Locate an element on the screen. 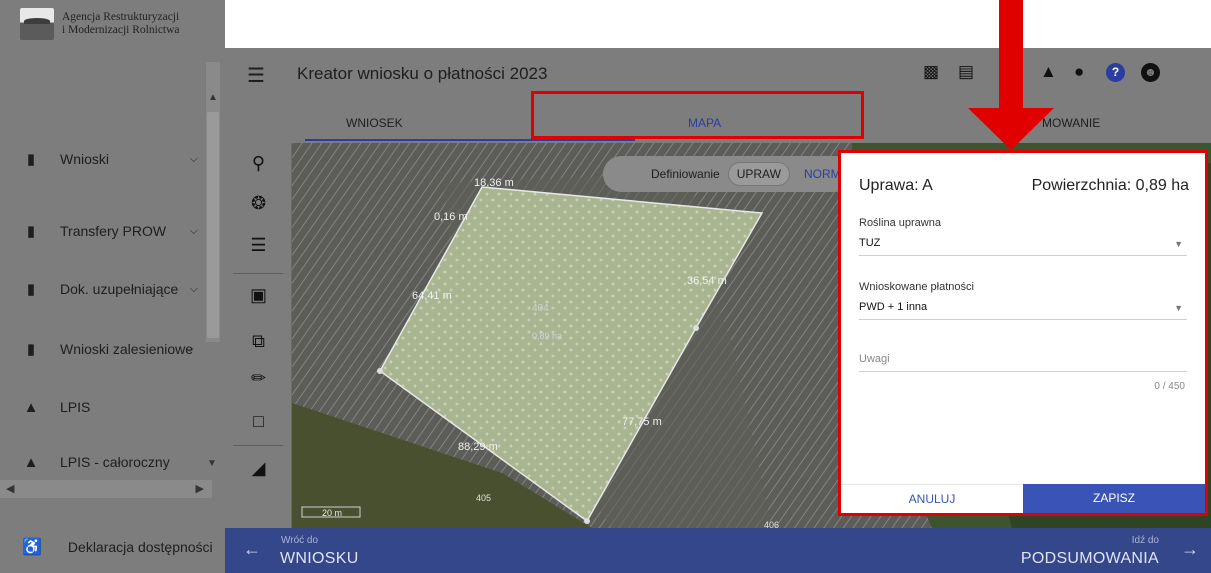  measure-icon: ◢ is located at coordinates (258, 468).